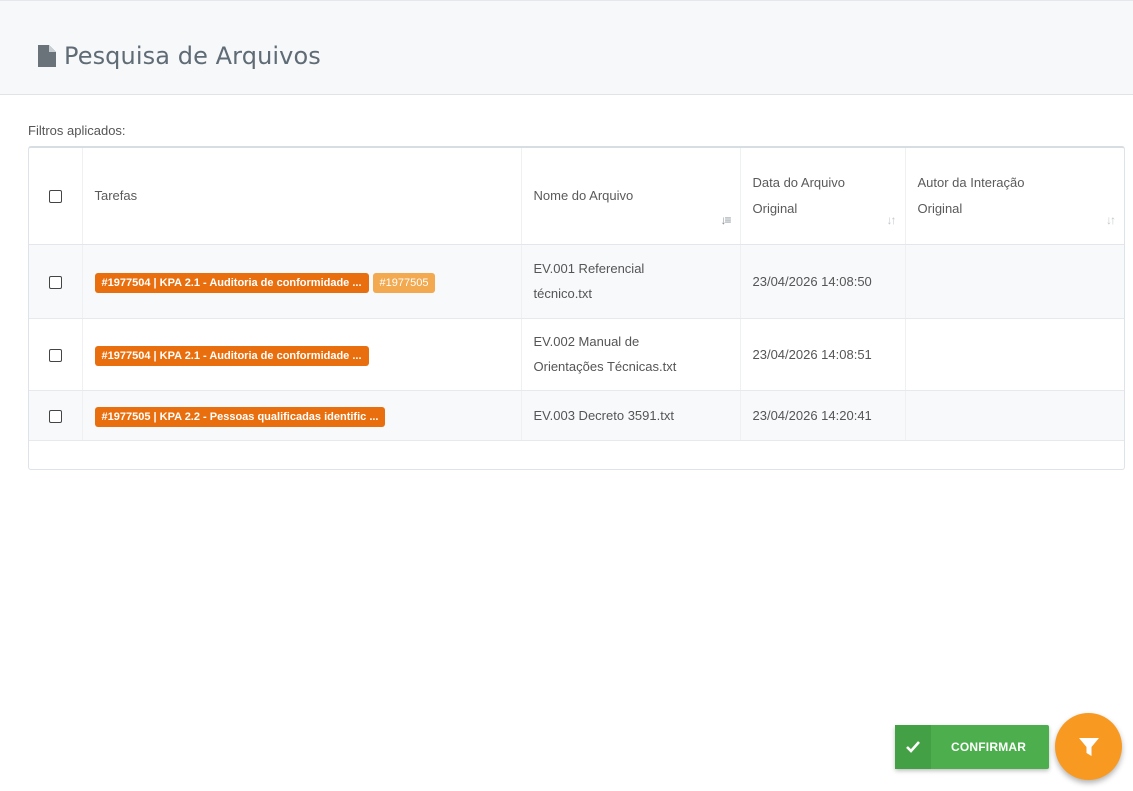 This screenshot has height=791, width=1133. What do you see at coordinates (603, 415) in the screenshot?
I see `file-name-line: EV.003 Decreto 3591.txt` at bounding box center [603, 415].